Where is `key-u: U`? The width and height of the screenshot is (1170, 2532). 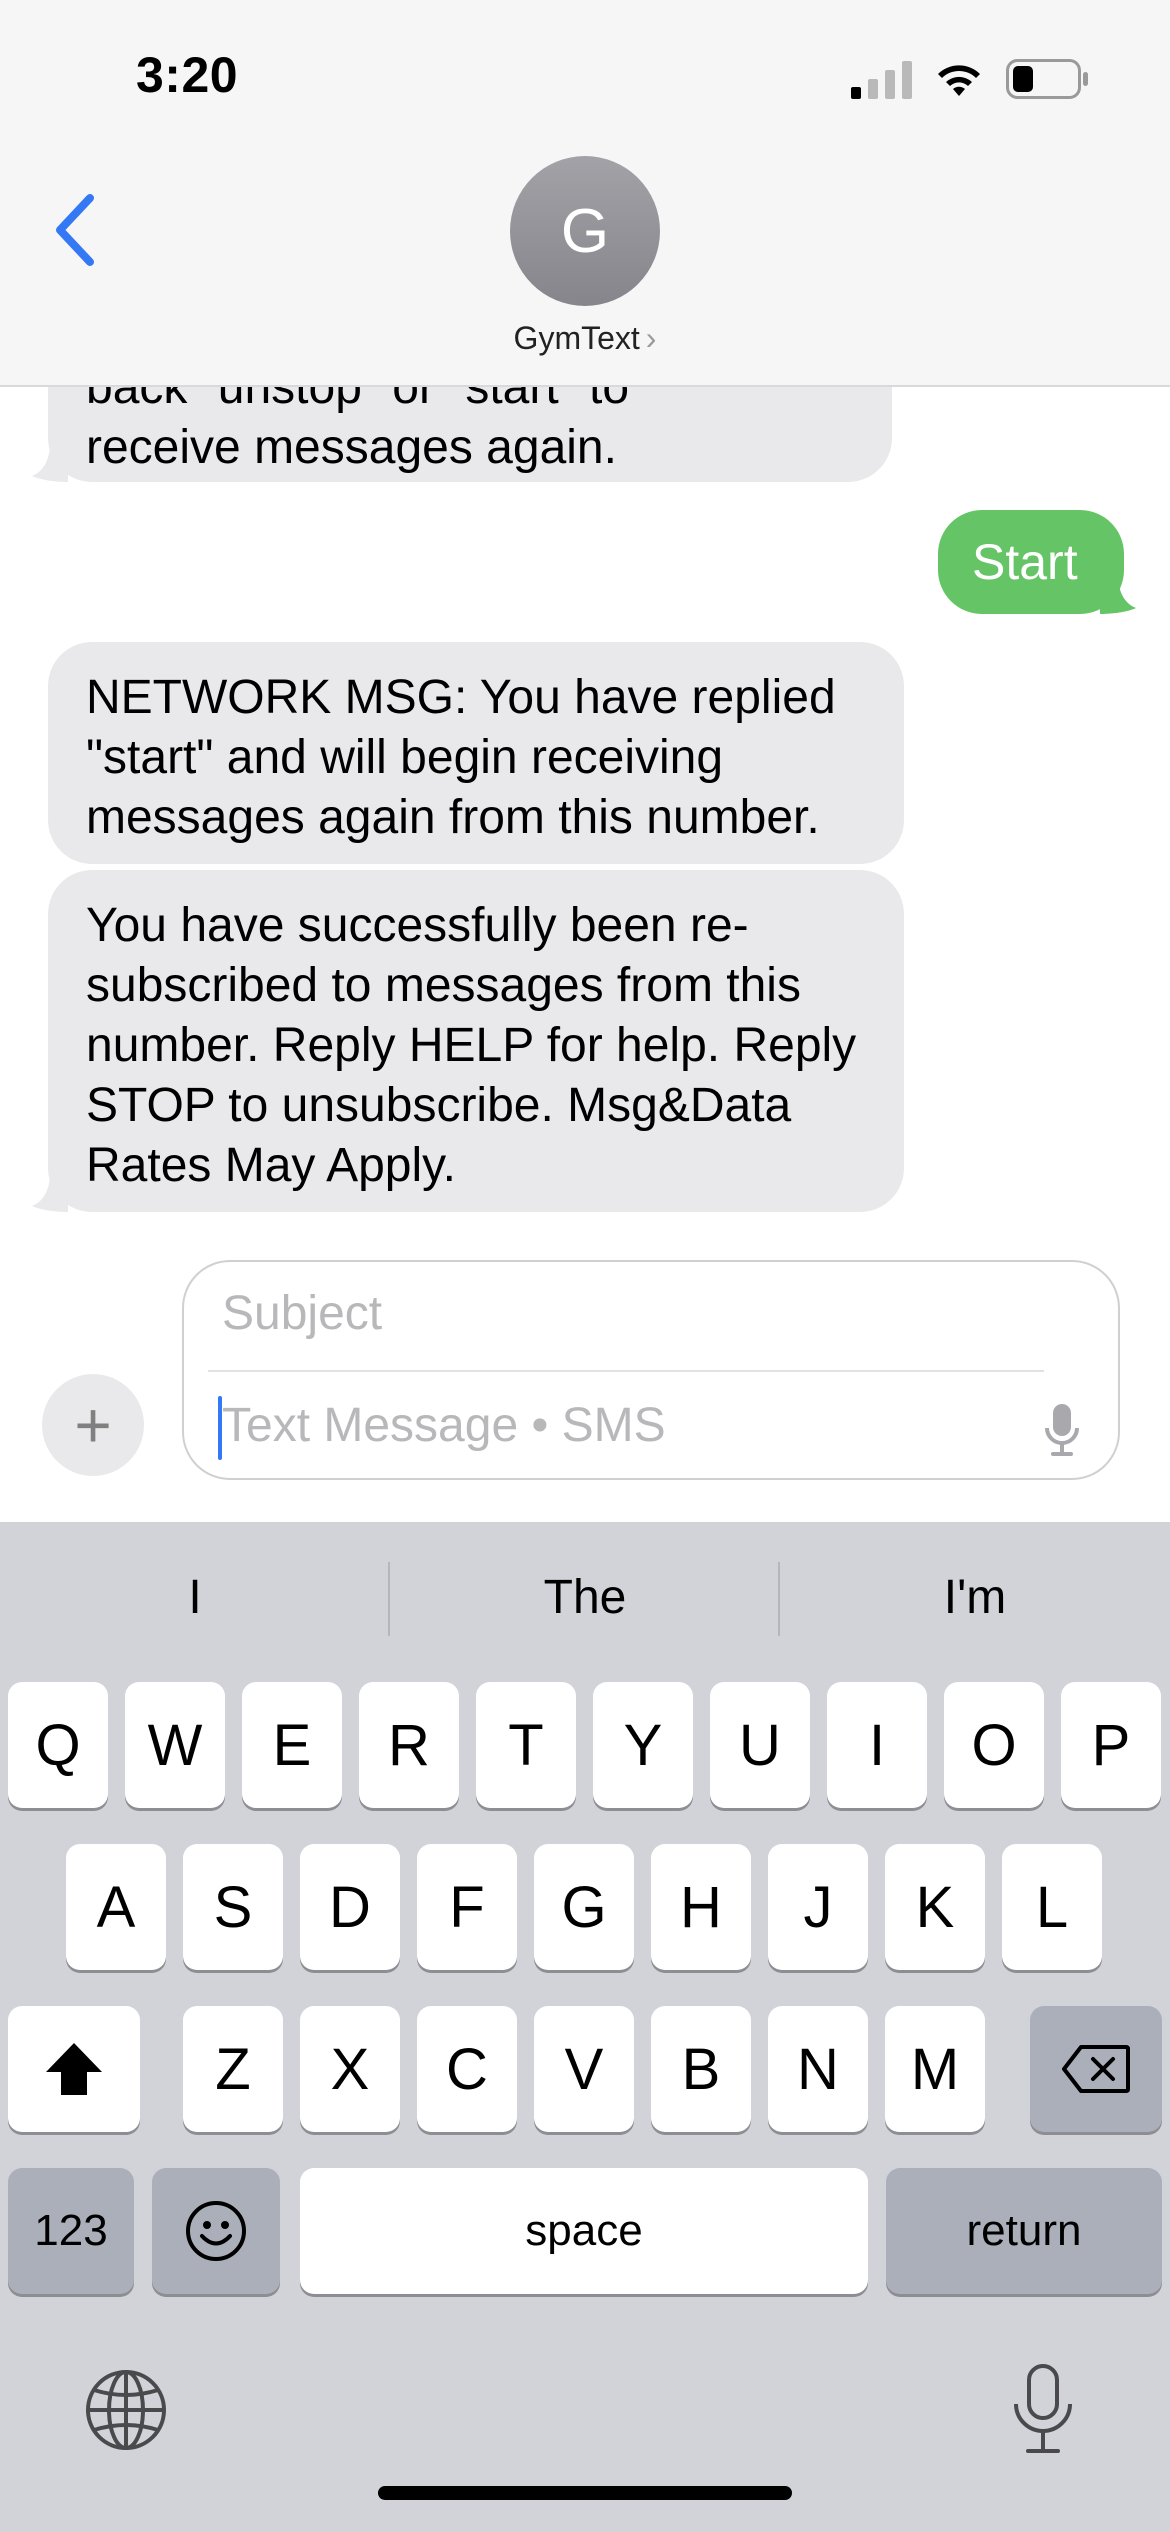
key-u: U is located at coordinates (760, 1745).